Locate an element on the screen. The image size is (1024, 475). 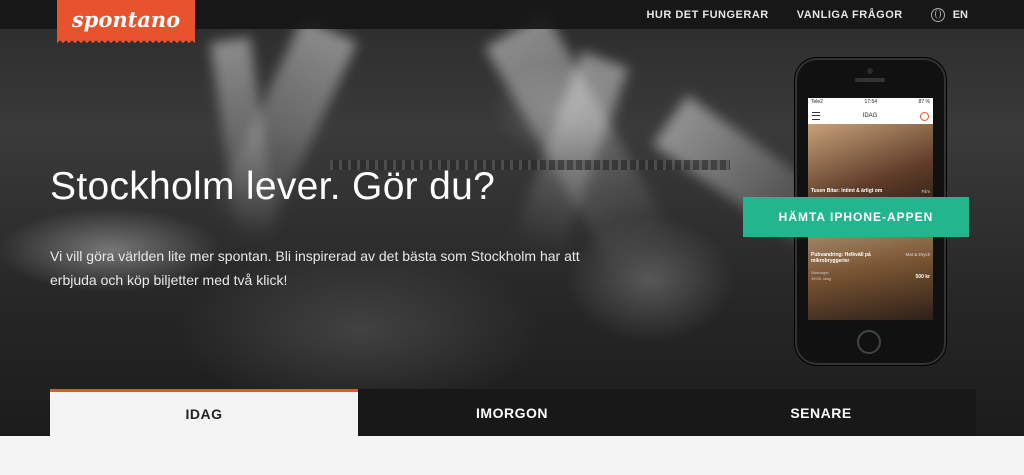
tab-later: SENARE is located at coordinates (821, 412).